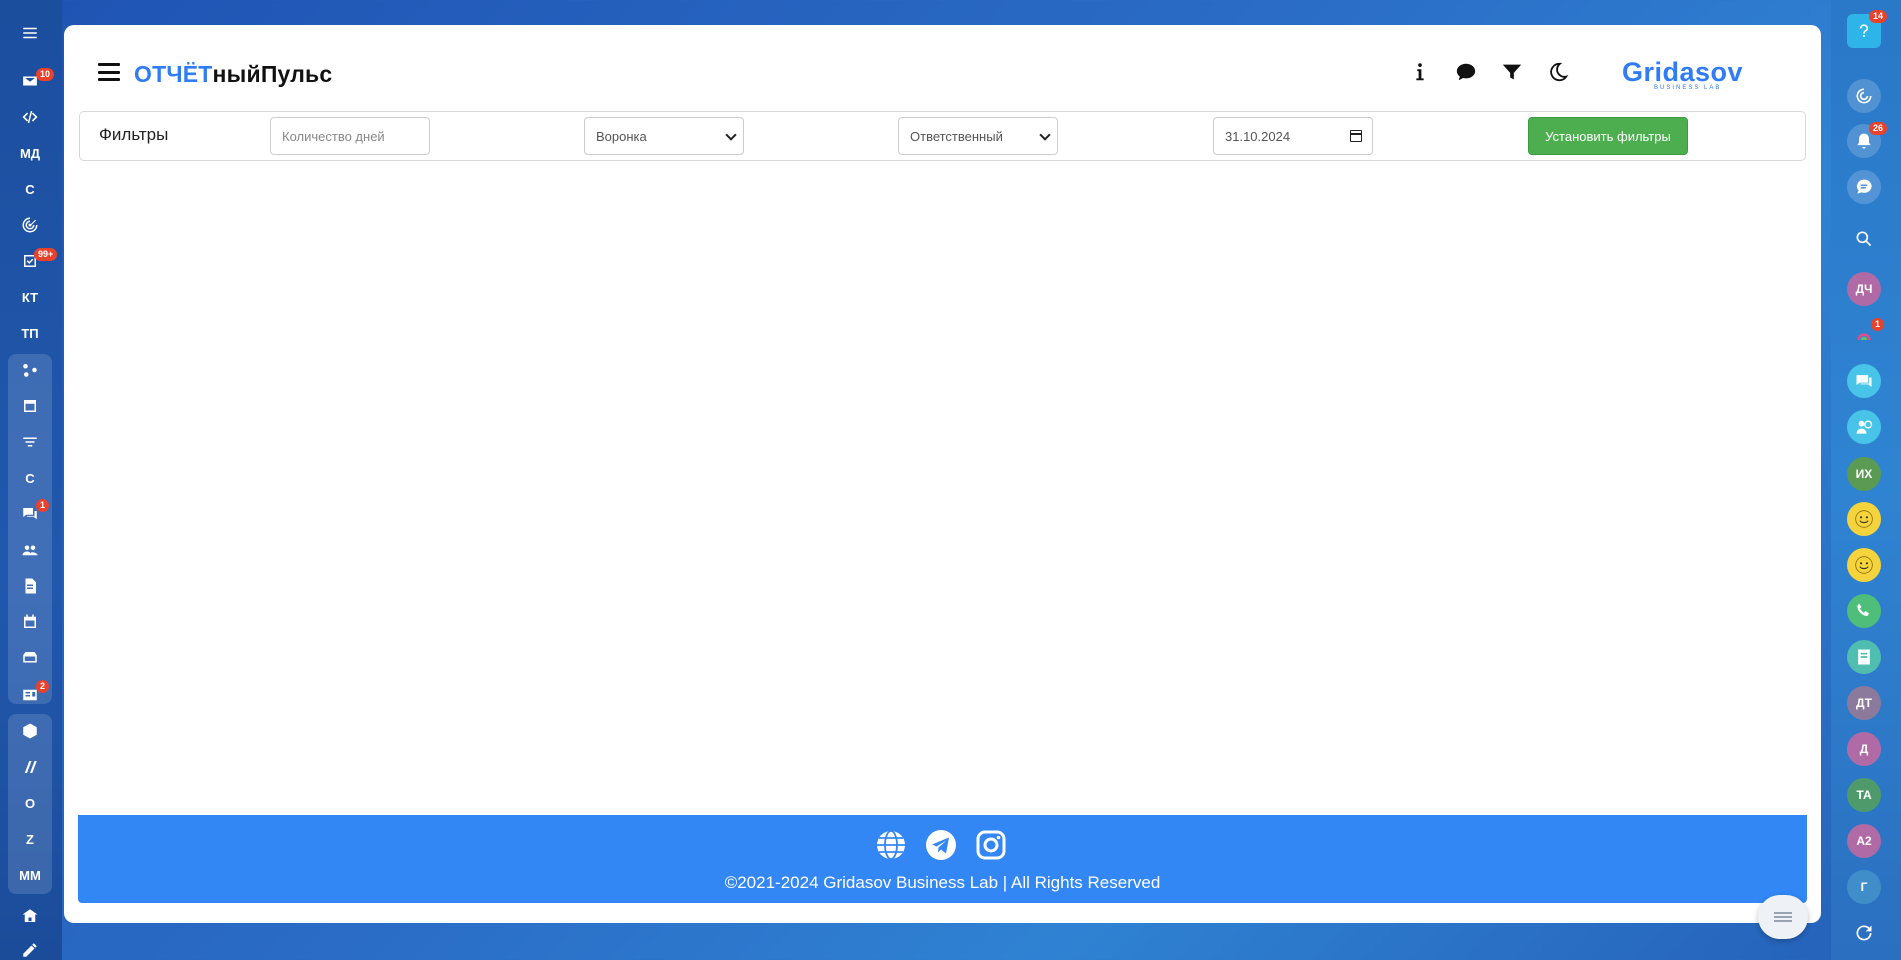 Image resolution: width=1901 pixels, height=960 pixels. I want to click on moon-icon, so click(1558, 72).